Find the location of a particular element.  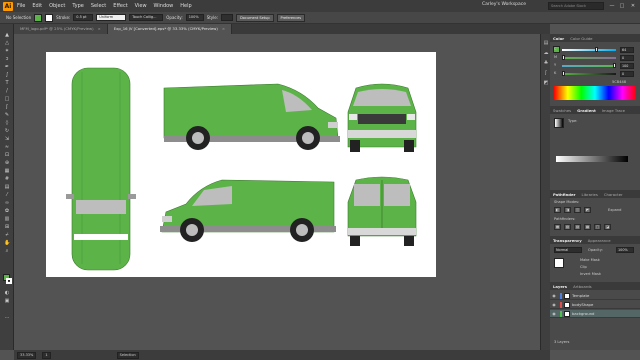

tab-appearance: Appearance is located at coordinates (599, 240).